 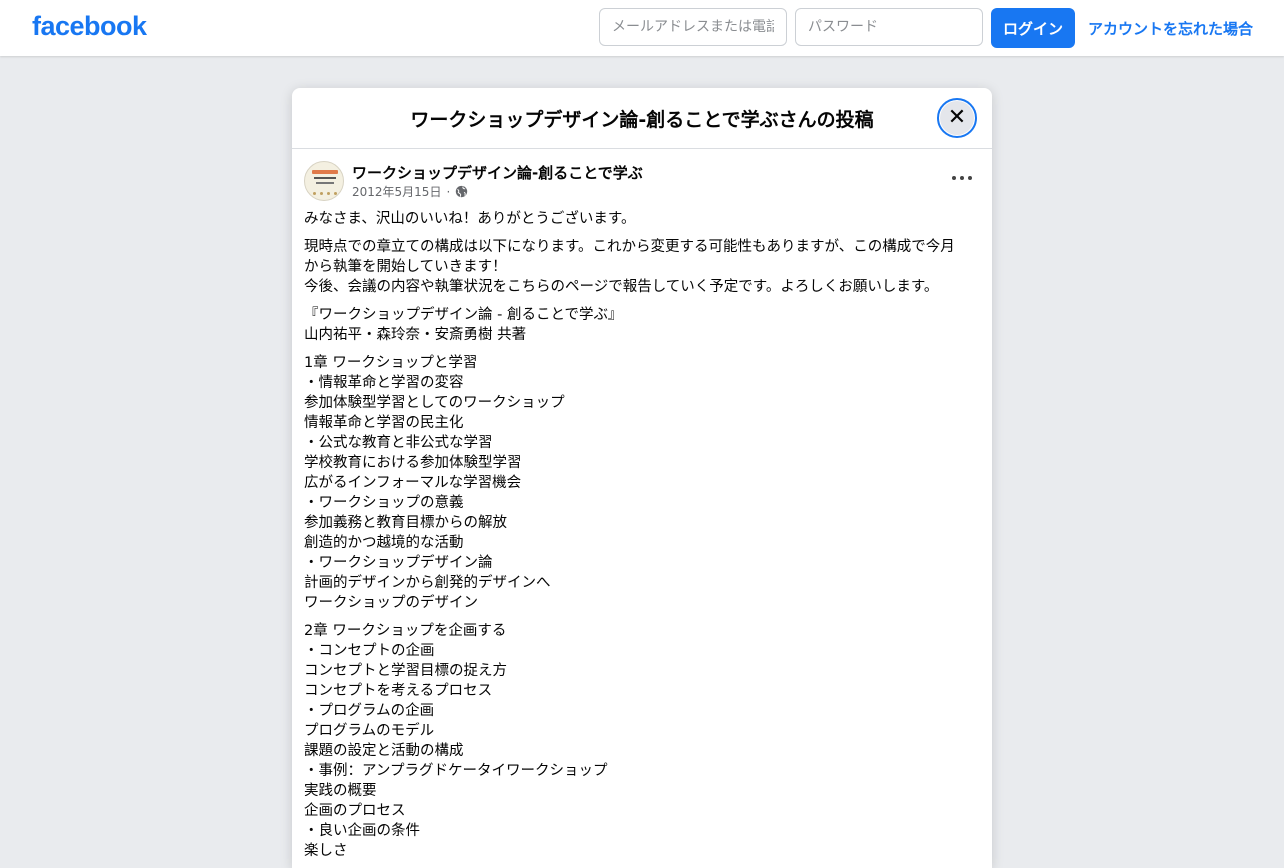 What do you see at coordinates (405, 671) in the screenshot?
I see `post-text-line: コンセプトと学習目標の捉え方` at bounding box center [405, 671].